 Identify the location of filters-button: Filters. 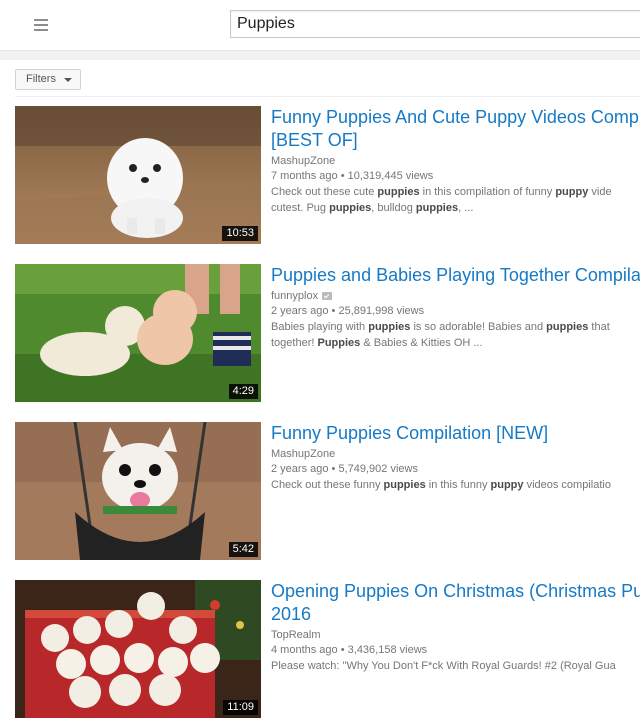
(48, 79).